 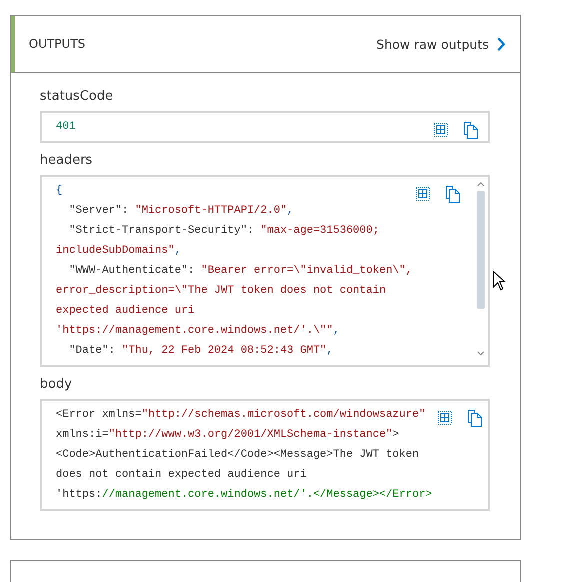 What do you see at coordinates (238, 455) in the screenshot?
I see `code-line: <Code>AuthenticationFailed</Code><Message>The JWT token` at bounding box center [238, 455].